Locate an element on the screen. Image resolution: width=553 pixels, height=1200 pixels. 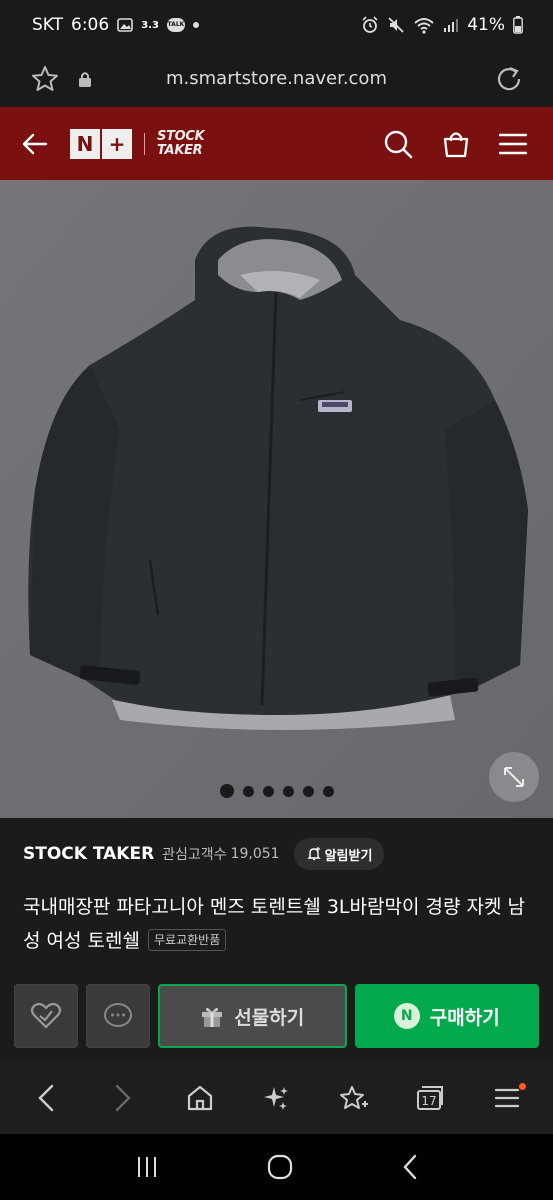
browser-bookmarks-button is located at coordinates (353, 1098).